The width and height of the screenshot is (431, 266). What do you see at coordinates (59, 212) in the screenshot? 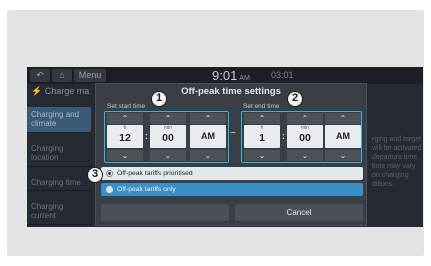
I see `sidebar-item-charging-current: Charging current` at bounding box center [59, 212].